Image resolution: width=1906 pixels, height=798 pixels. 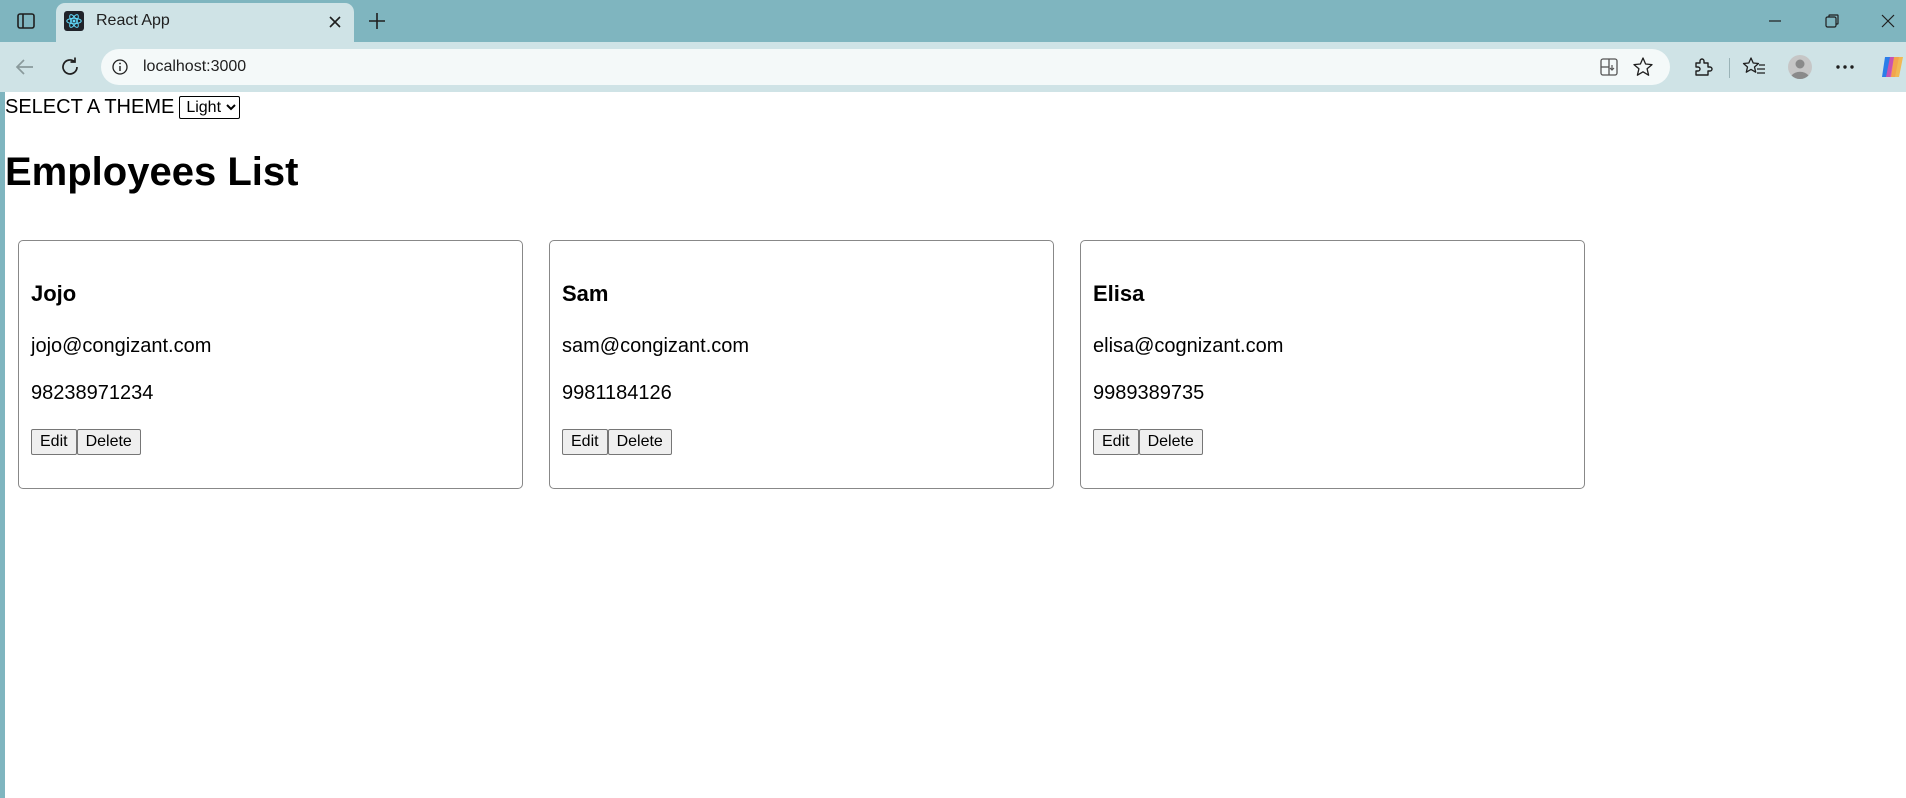 I want to click on reload-icon, so click(x=70, y=66).